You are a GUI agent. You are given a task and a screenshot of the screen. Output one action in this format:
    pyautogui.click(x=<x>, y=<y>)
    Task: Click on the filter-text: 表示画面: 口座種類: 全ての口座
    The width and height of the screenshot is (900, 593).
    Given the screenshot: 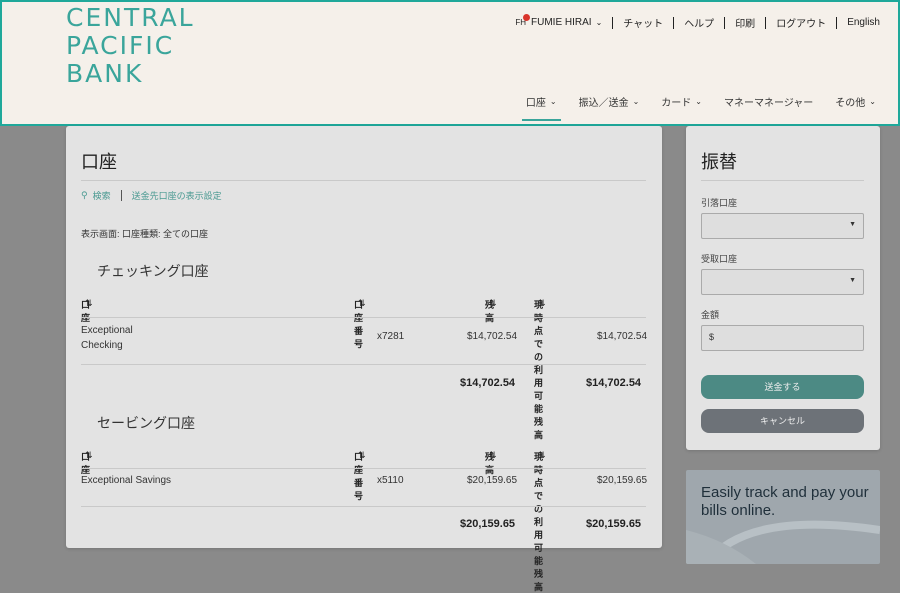 What is the action you would take?
    pyautogui.click(x=145, y=234)
    